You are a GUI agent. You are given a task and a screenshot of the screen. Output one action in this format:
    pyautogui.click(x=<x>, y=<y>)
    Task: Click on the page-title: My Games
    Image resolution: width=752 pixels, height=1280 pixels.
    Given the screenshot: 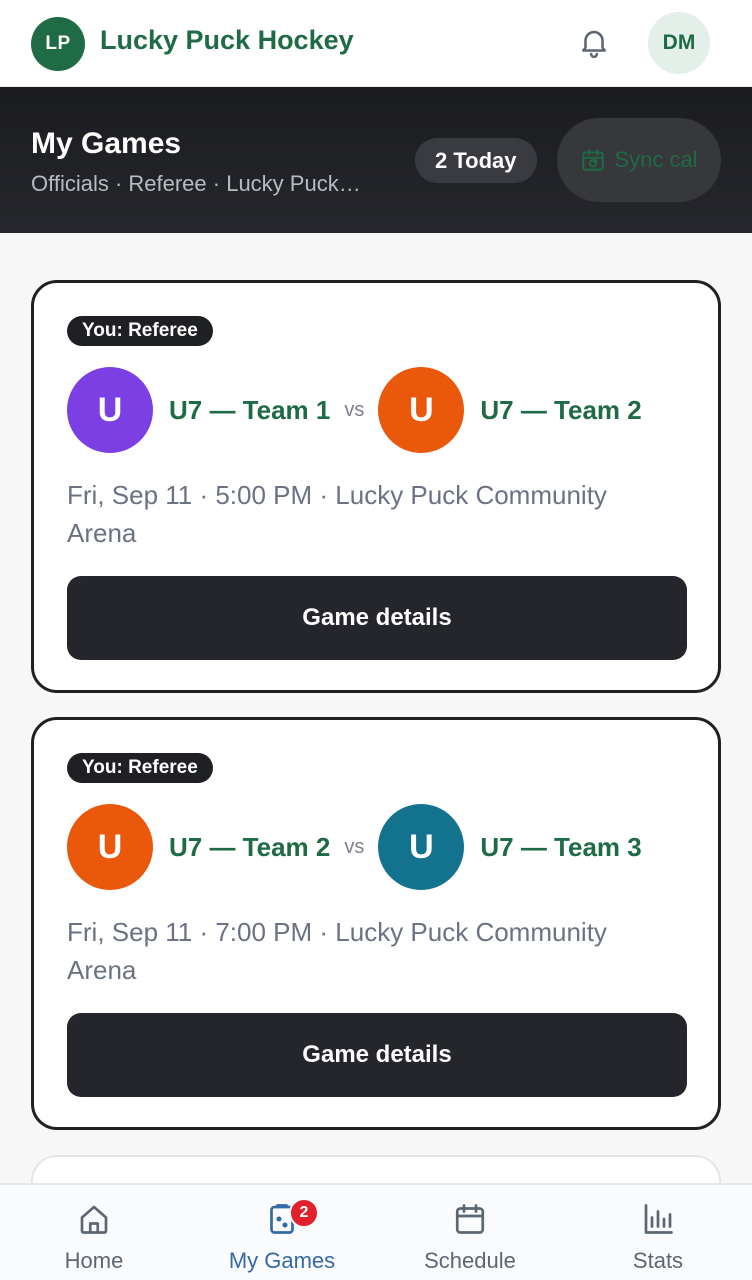 What is the action you would take?
    pyautogui.click(x=106, y=143)
    